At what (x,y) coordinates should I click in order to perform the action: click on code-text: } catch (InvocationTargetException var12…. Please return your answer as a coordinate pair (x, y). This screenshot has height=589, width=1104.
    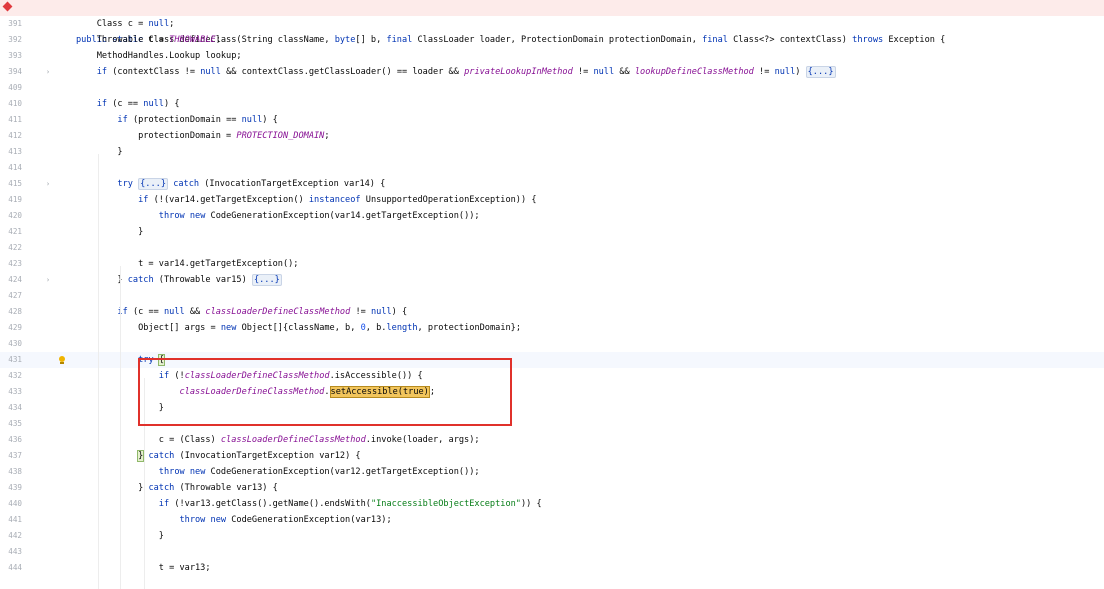
    Looking at the image, I should click on (218, 456).